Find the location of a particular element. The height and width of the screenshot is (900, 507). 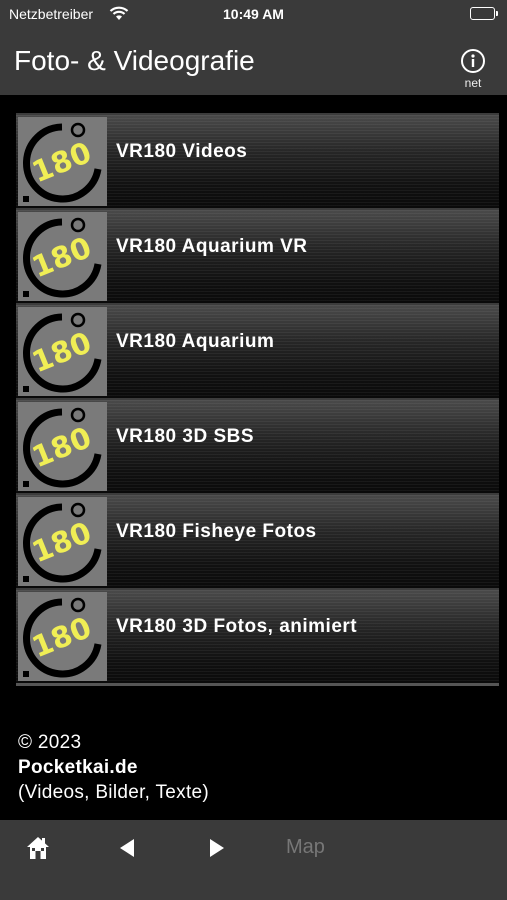

list-item-label: VR180 3D SBS is located at coordinates (185, 436).